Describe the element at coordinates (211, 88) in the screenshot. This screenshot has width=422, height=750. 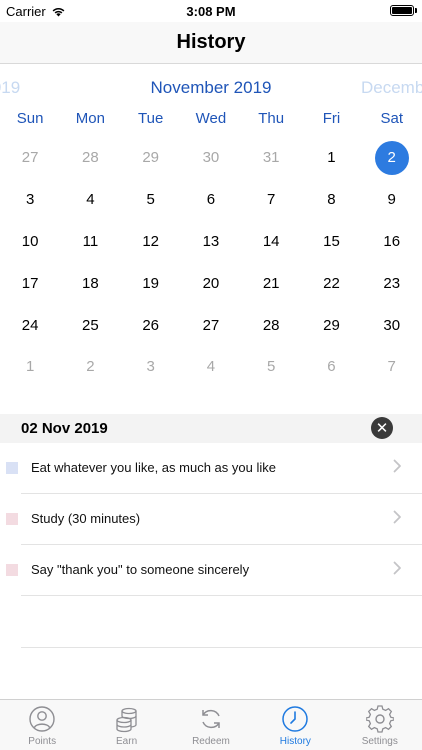
I see `month-header: r 2019 November 2019 Decemb` at that location.